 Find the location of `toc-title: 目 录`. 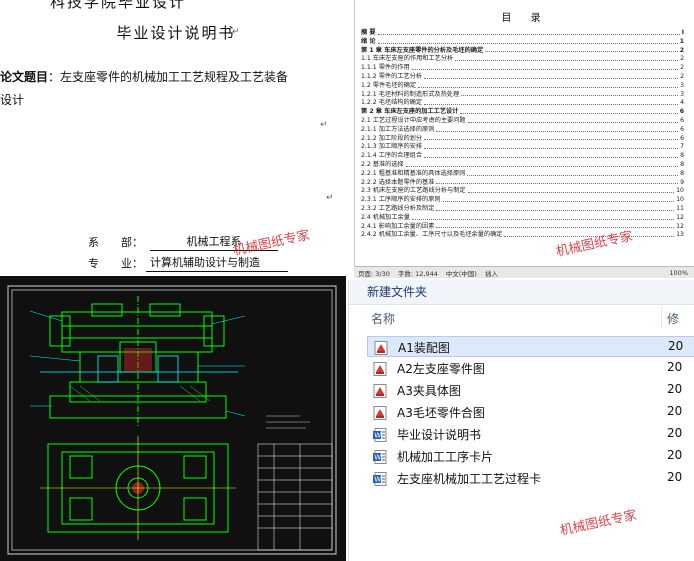

toc-title: 目 录 is located at coordinates (525, 18).